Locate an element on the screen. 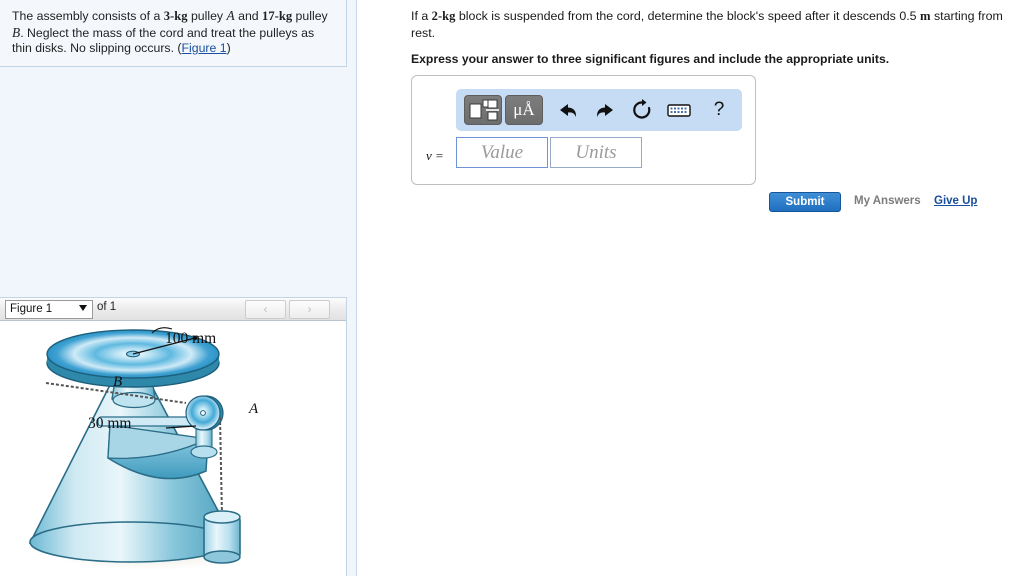 This screenshot has height=576, width=1024. undo-button is located at coordinates (568, 110).